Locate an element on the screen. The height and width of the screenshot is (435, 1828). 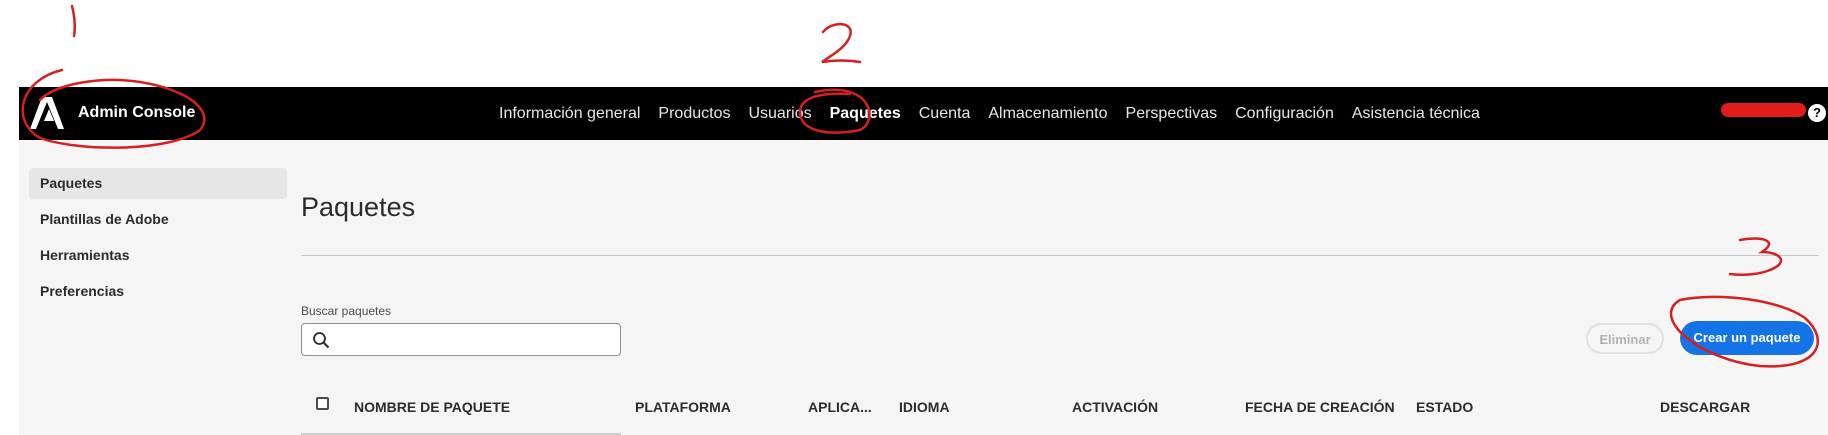
adobe-logo-icon is located at coordinates (47, 113).